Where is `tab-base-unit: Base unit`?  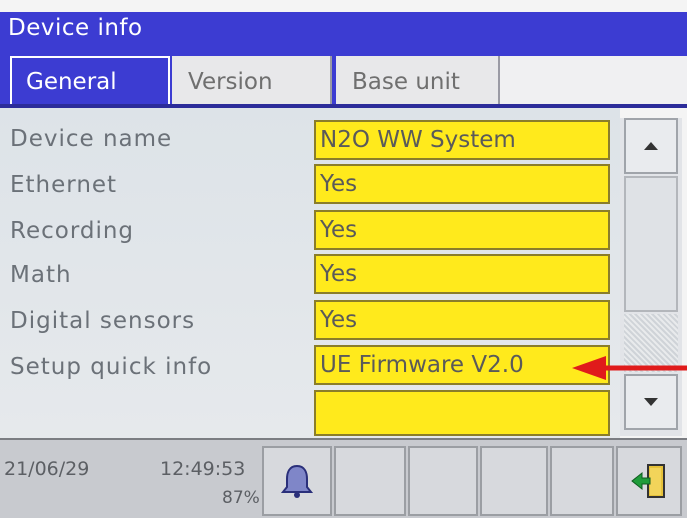 tab-base-unit: Base unit is located at coordinates (418, 82).